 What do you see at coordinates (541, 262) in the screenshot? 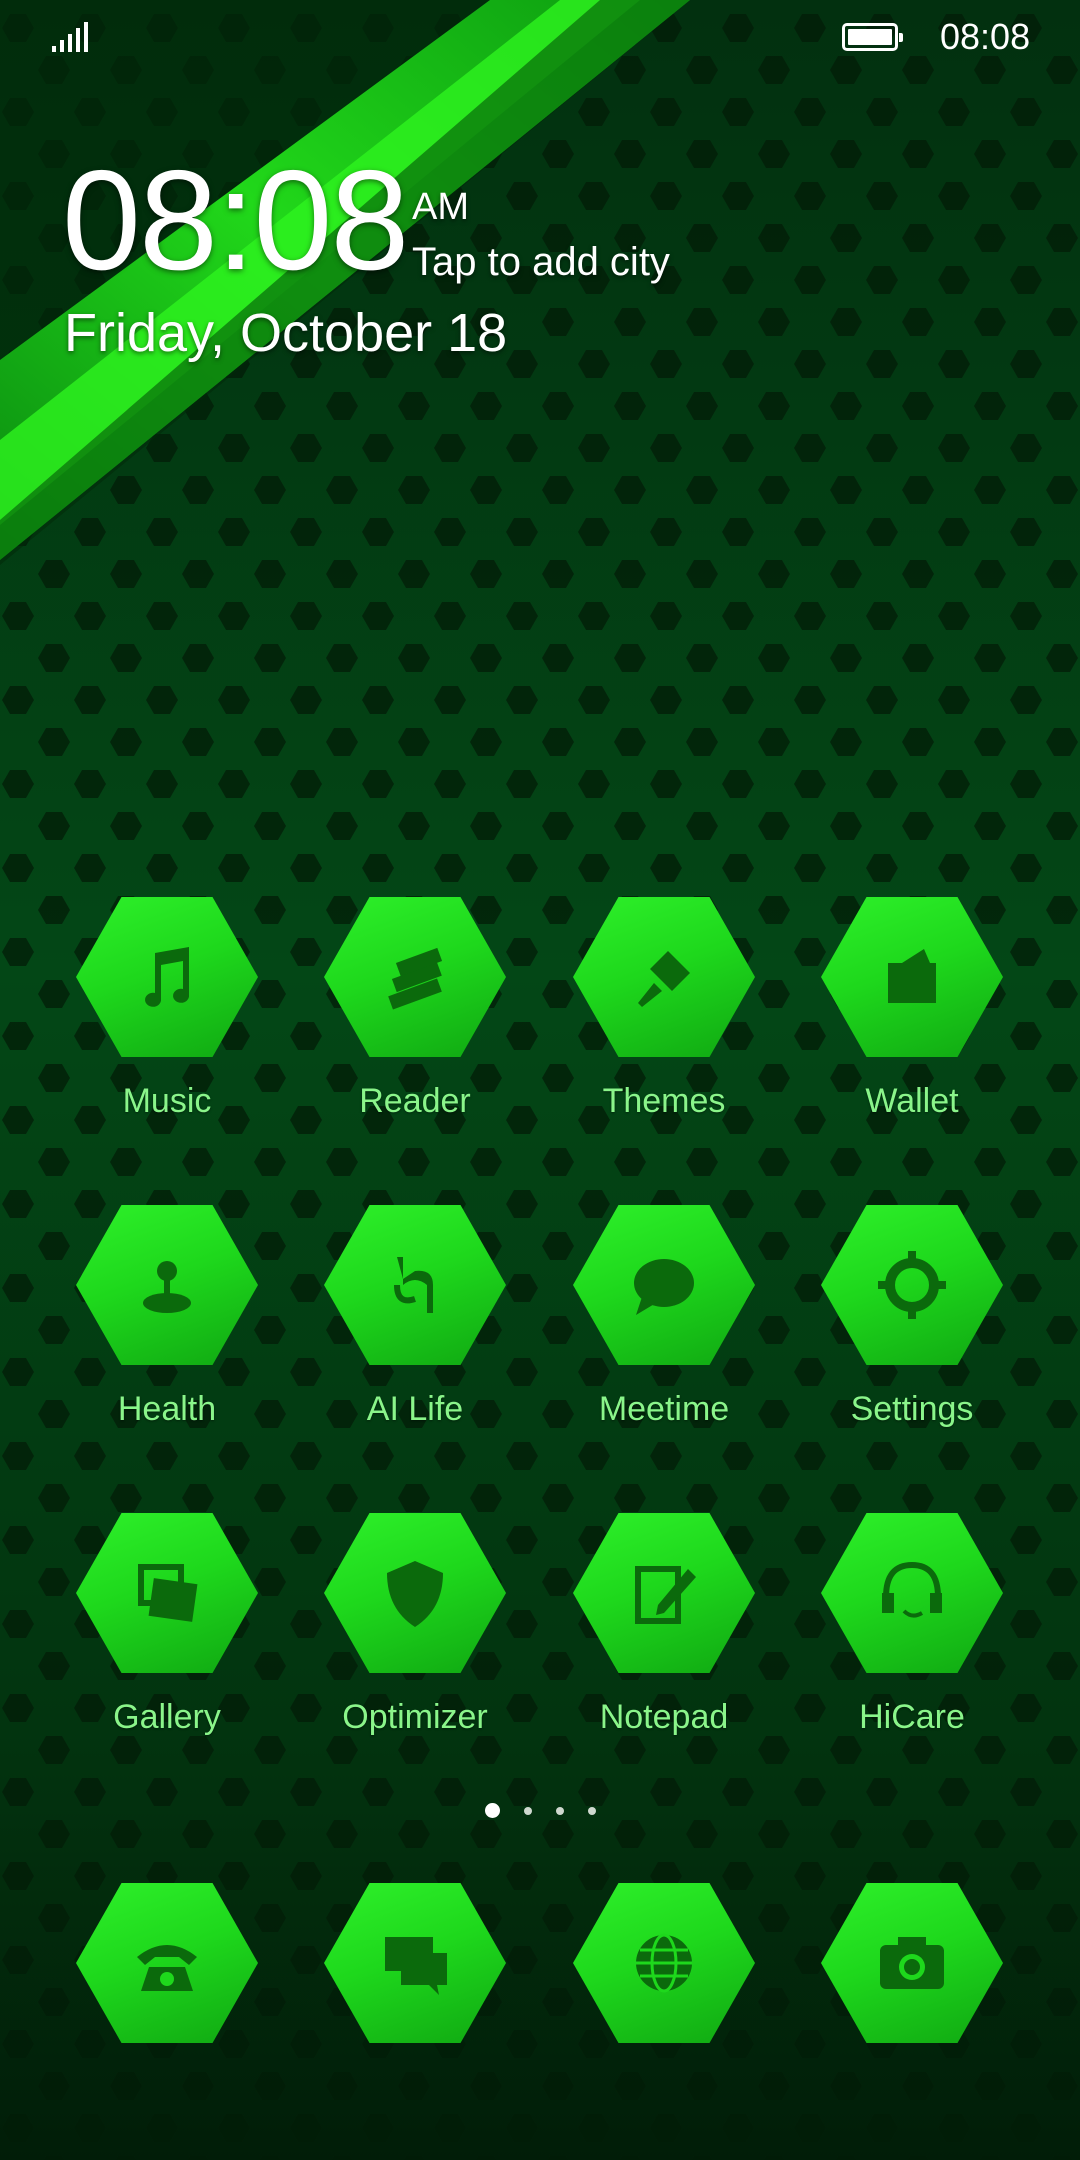
I see `add-city-link: Tap to add city` at bounding box center [541, 262].